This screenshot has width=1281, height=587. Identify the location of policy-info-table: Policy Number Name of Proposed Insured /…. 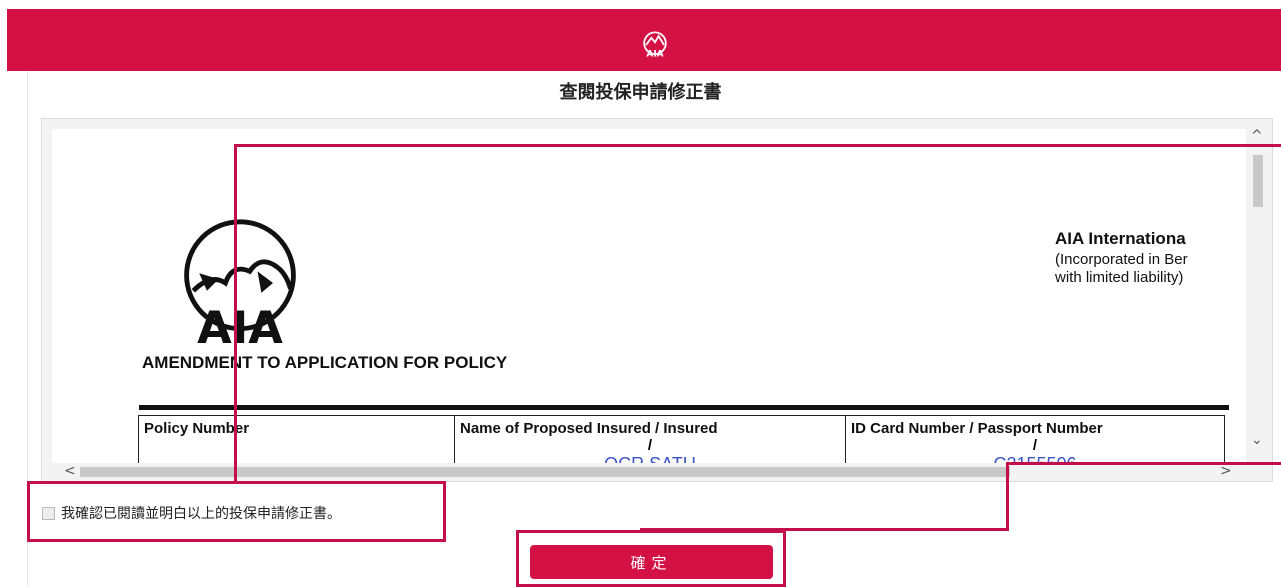
(681, 439).